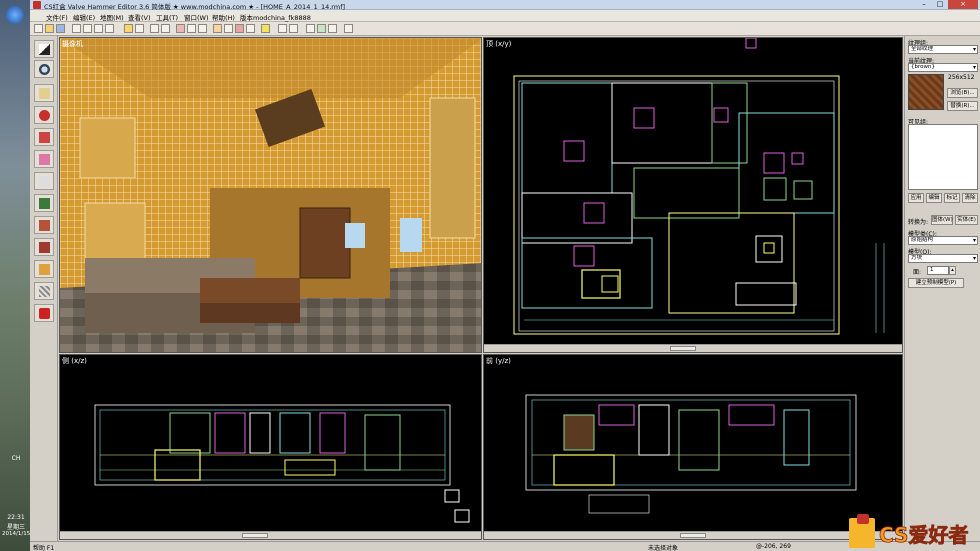  What do you see at coordinates (961, 77) in the screenshot?
I see `texture-size: 256x512` at bounding box center [961, 77].